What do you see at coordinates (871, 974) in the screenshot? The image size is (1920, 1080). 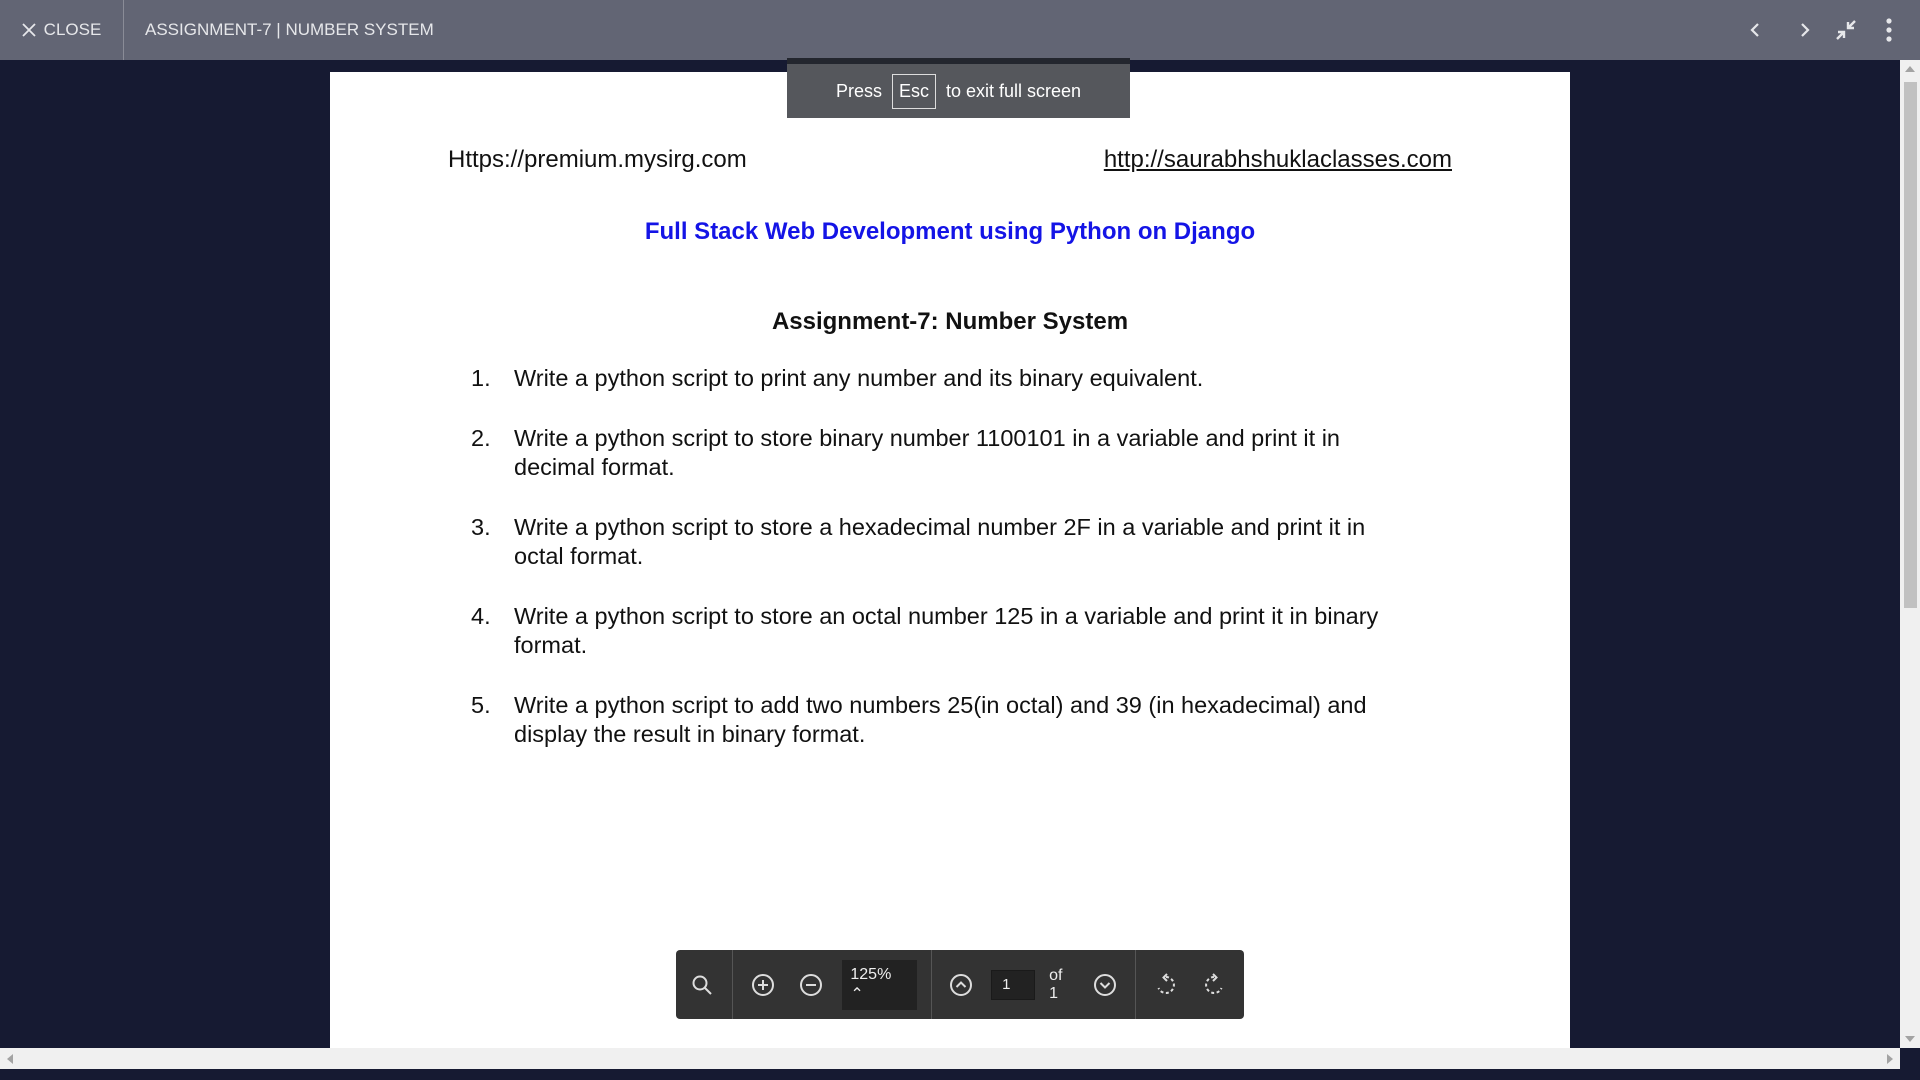 I see `zoom-level: 125%` at bounding box center [871, 974].